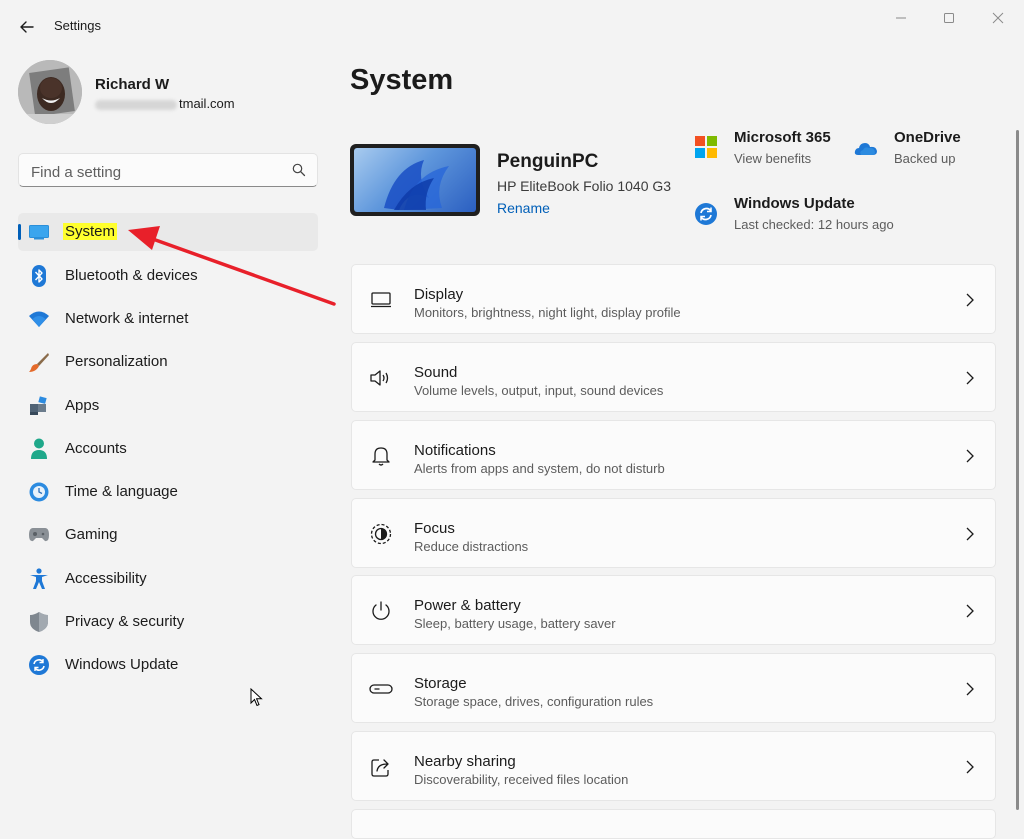 The image size is (1024, 839). I want to click on card-partial-next, so click(673, 824).